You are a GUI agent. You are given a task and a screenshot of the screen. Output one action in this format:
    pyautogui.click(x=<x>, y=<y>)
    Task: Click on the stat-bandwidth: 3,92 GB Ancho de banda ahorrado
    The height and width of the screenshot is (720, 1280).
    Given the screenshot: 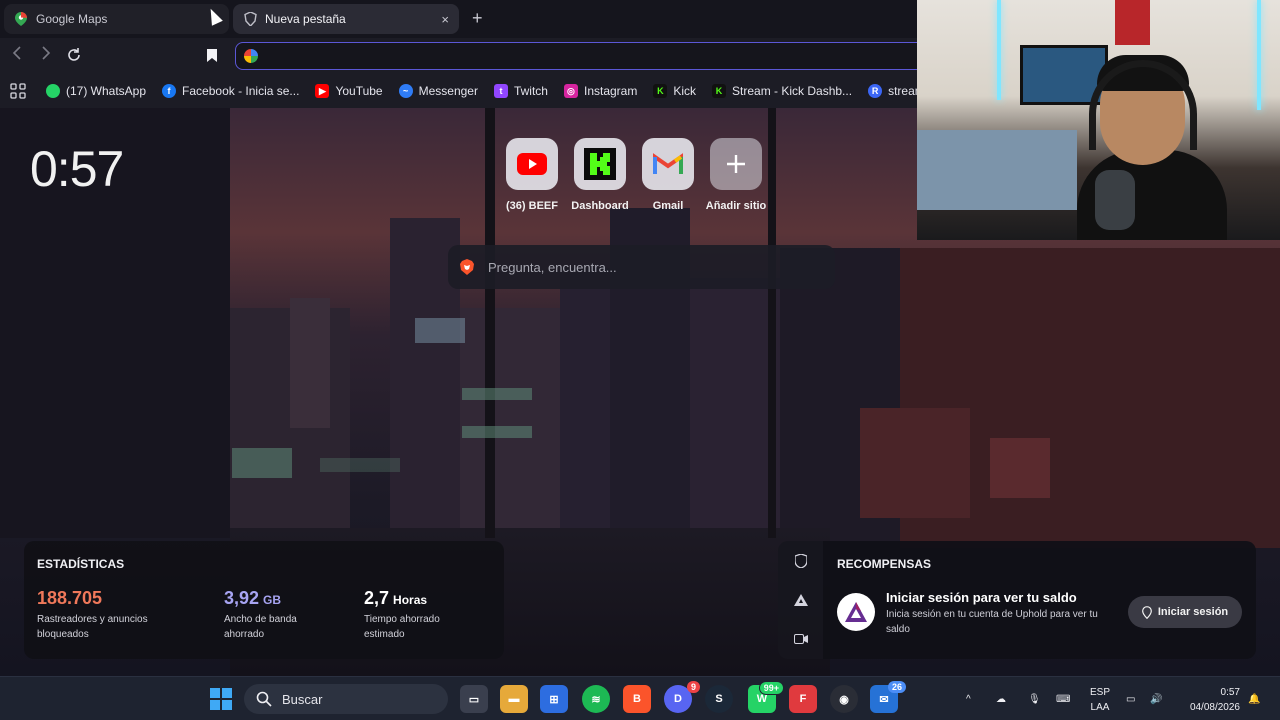 What is the action you would take?
    pyautogui.click(x=260, y=614)
    